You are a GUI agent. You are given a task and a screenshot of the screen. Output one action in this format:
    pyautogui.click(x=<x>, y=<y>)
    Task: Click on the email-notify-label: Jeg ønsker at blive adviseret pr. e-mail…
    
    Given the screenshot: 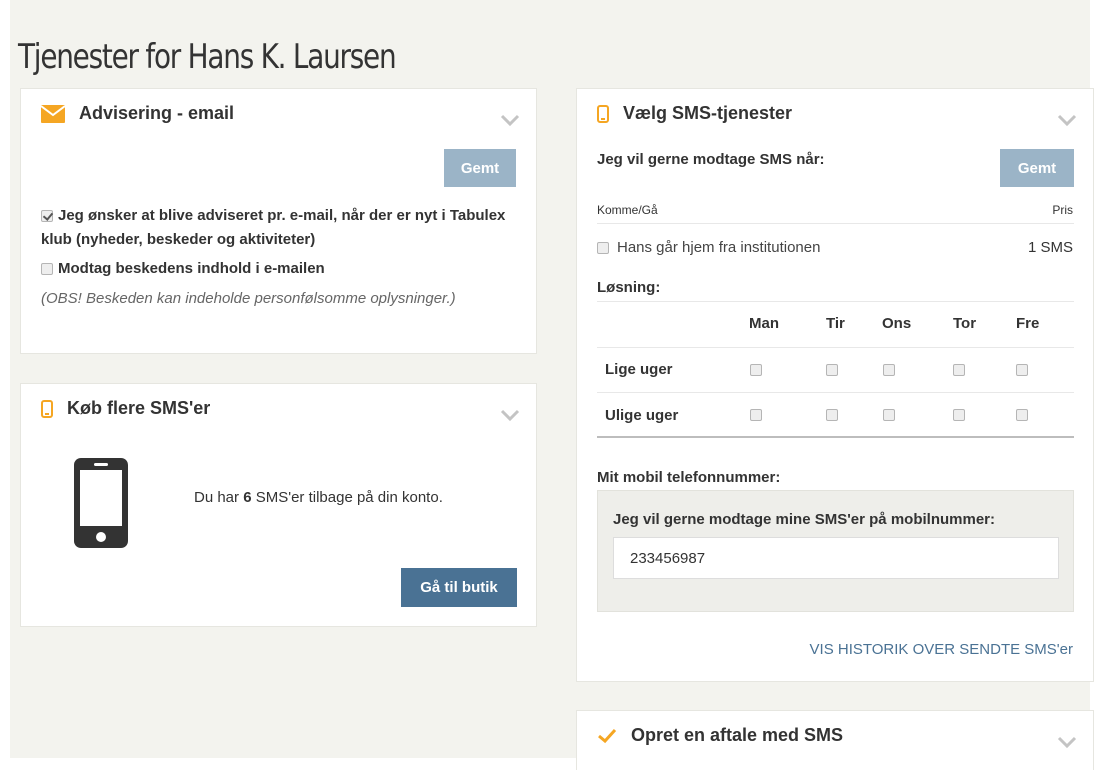 What is the action you would take?
    pyautogui.click(x=273, y=227)
    